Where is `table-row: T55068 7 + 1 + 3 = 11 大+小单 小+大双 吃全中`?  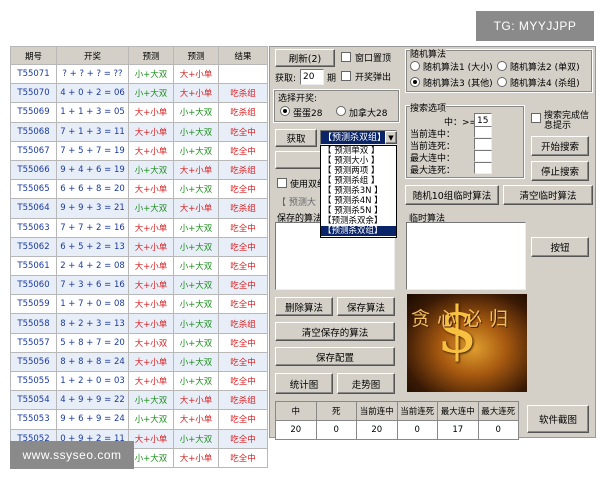
table-row: T55068 7 + 1 + 3 = 11 大+小单 小+大双 吃全中 is located at coordinates (139, 131).